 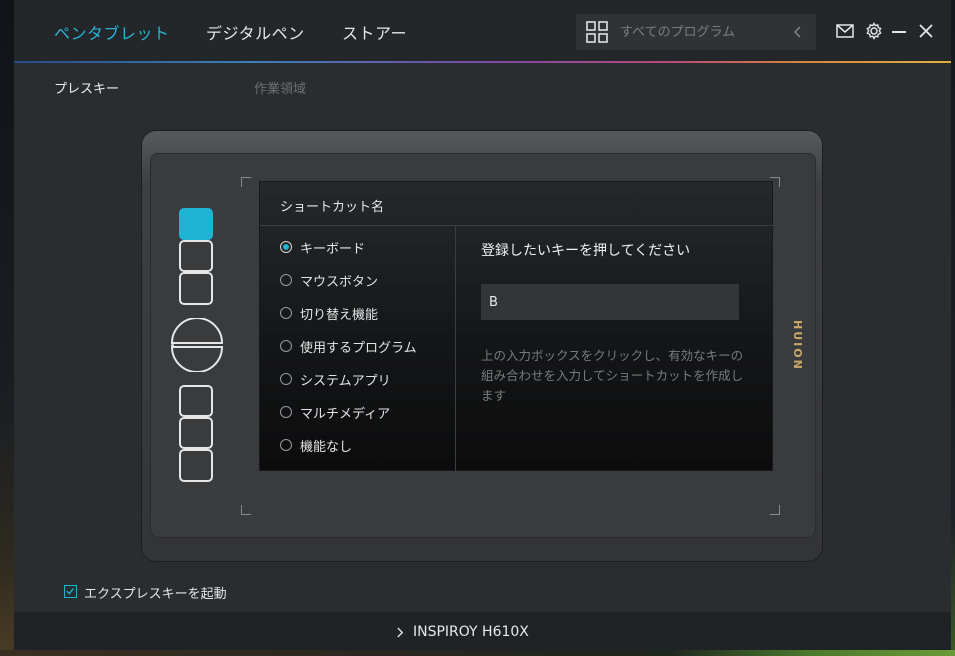 What do you see at coordinates (586, 251) in the screenshot?
I see `key-prompt-title: 登録したいキーを押してください` at bounding box center [586, 251].